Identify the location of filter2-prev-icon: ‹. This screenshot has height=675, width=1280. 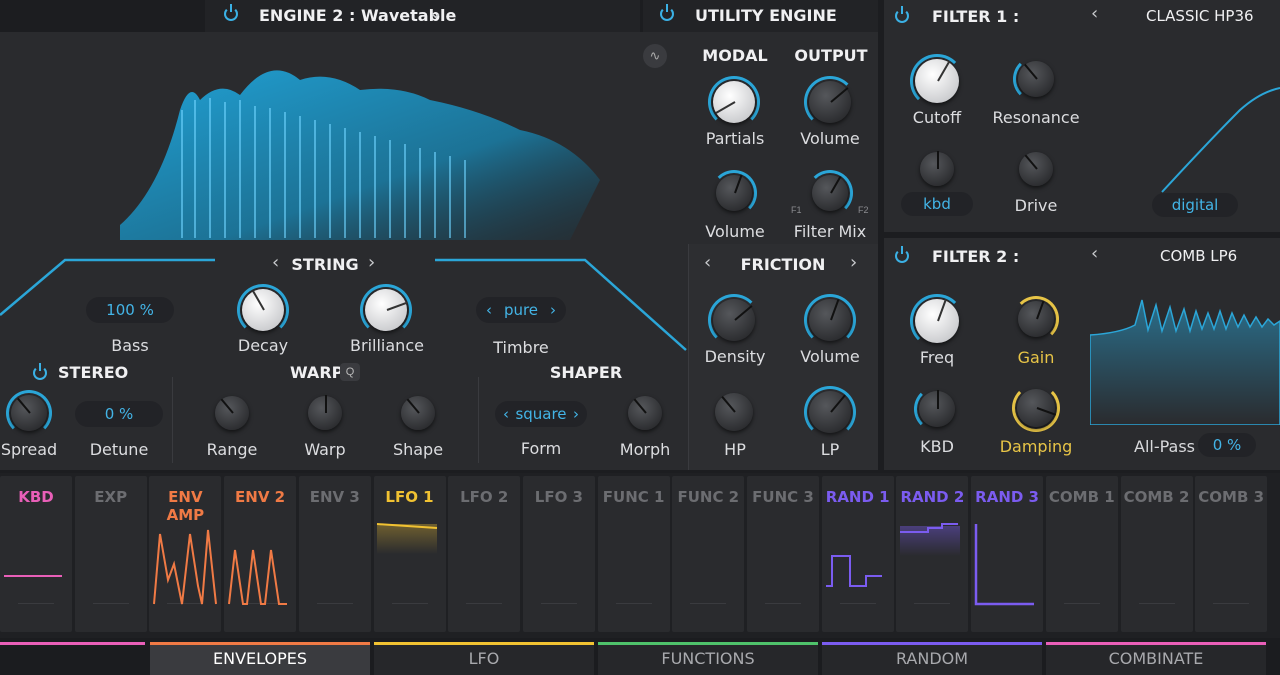
(1094, 253).